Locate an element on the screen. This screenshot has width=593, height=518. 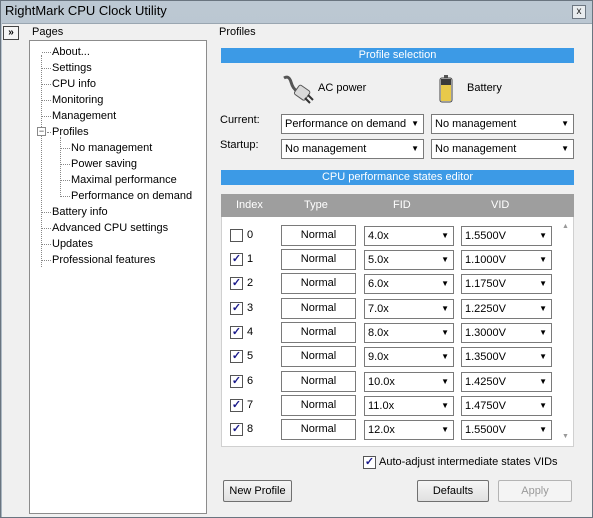
column-header-fid: FID is located at coordinates (402, 205).